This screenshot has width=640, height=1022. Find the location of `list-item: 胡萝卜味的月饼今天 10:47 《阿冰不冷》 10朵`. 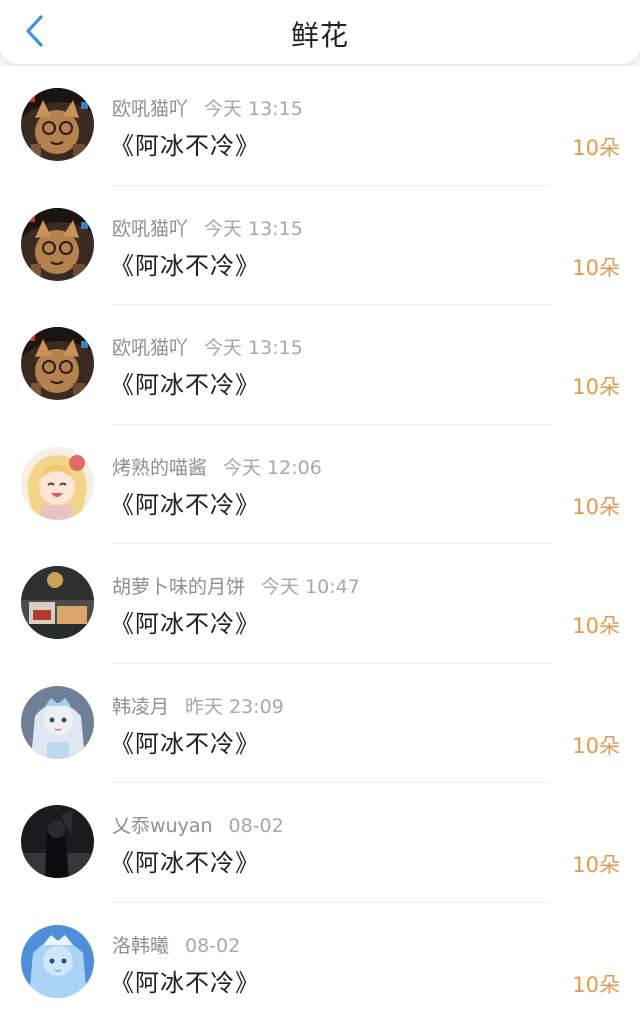

list-item: 胡萝卜味的月饼今天 10:47 《阿冰不冷》 10朵 is located at coordinates (320, 604).